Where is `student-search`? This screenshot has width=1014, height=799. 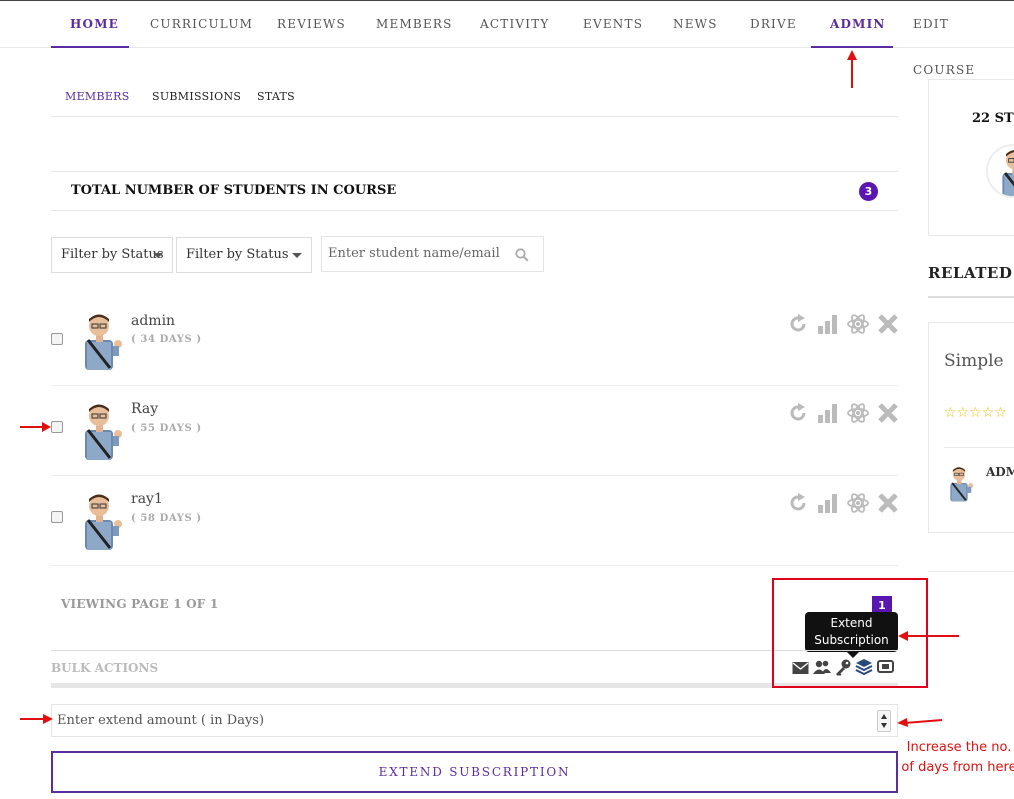 student-search is located at coordinates (432, 254).